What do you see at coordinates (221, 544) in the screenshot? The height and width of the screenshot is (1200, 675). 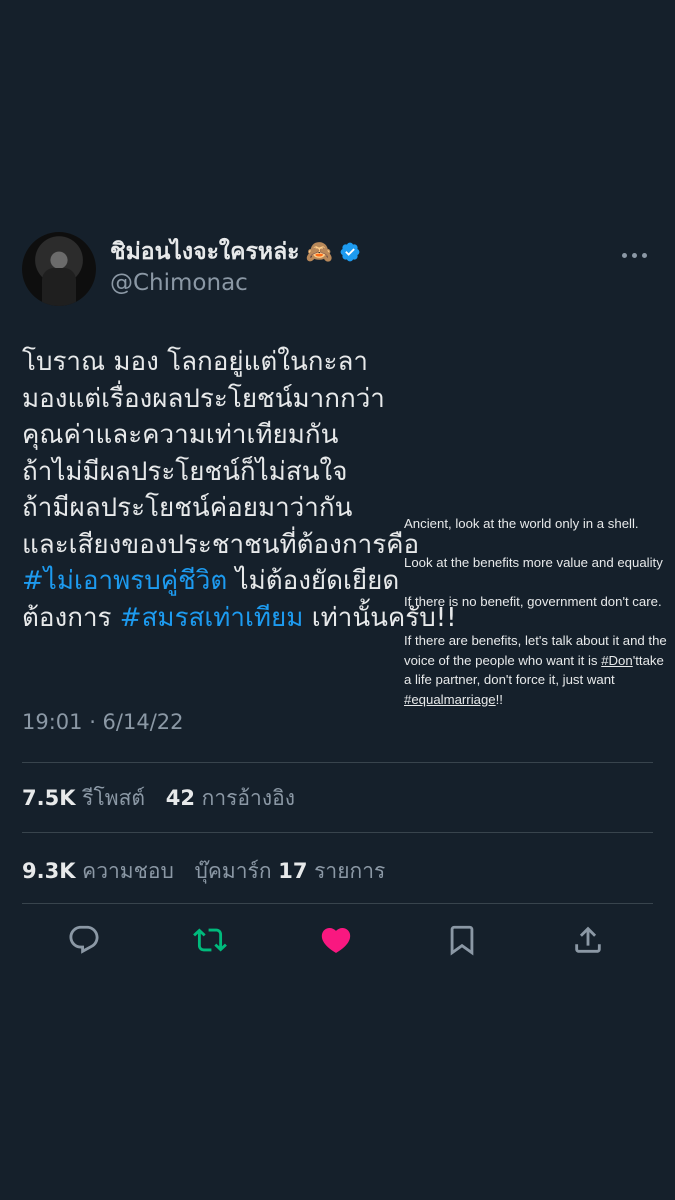 I see `tweet-text-segment: และเสียงของประชาชนที่ต้องการคือ` at bounding box center [221, 544].